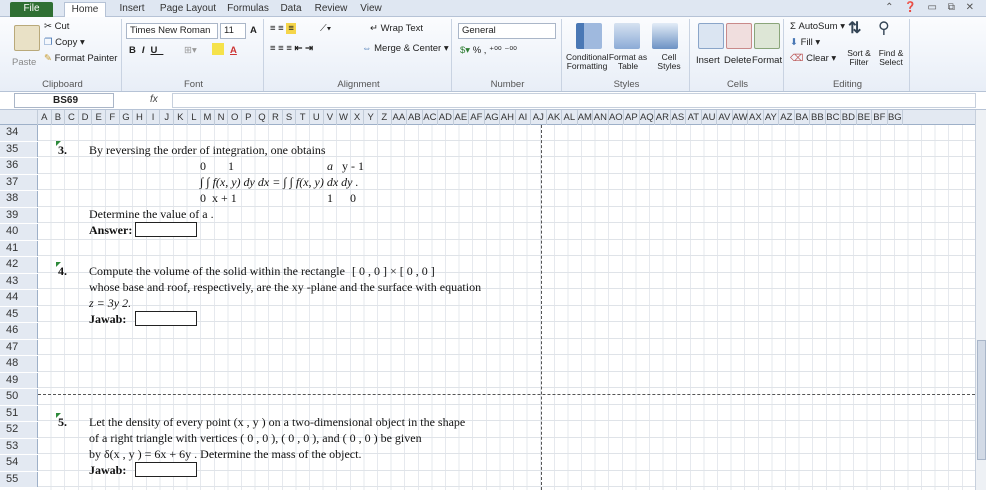 The image size is (986, 490). Describe the element at coordinates (507, 31) in the screenshot. I see `number-format-dropdown: General` at that location.